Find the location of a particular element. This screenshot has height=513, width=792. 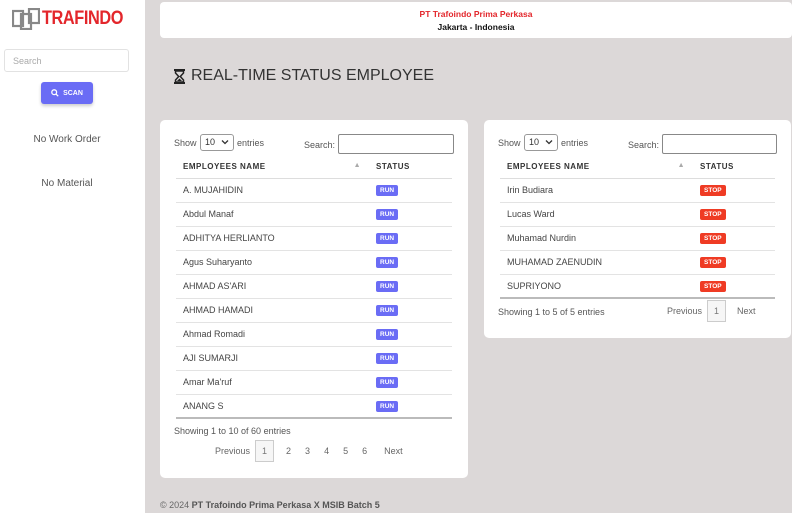

table-row: ADHITYA HERLIANTO RUN is located at coordinates (314, 238).